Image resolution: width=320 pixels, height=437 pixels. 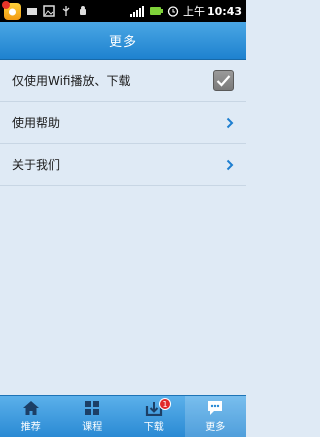 I want to click on status-notifications, so click(x=45, y=10).